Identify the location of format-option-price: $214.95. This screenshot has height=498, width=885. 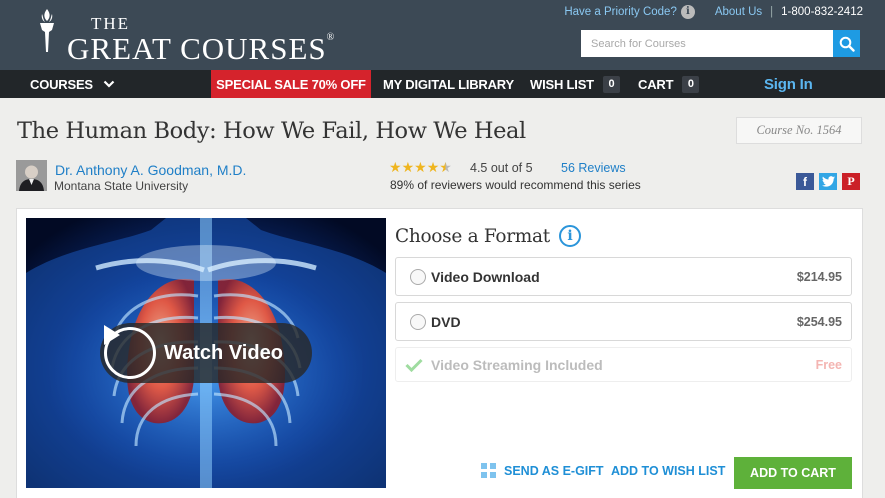
(819, 276).